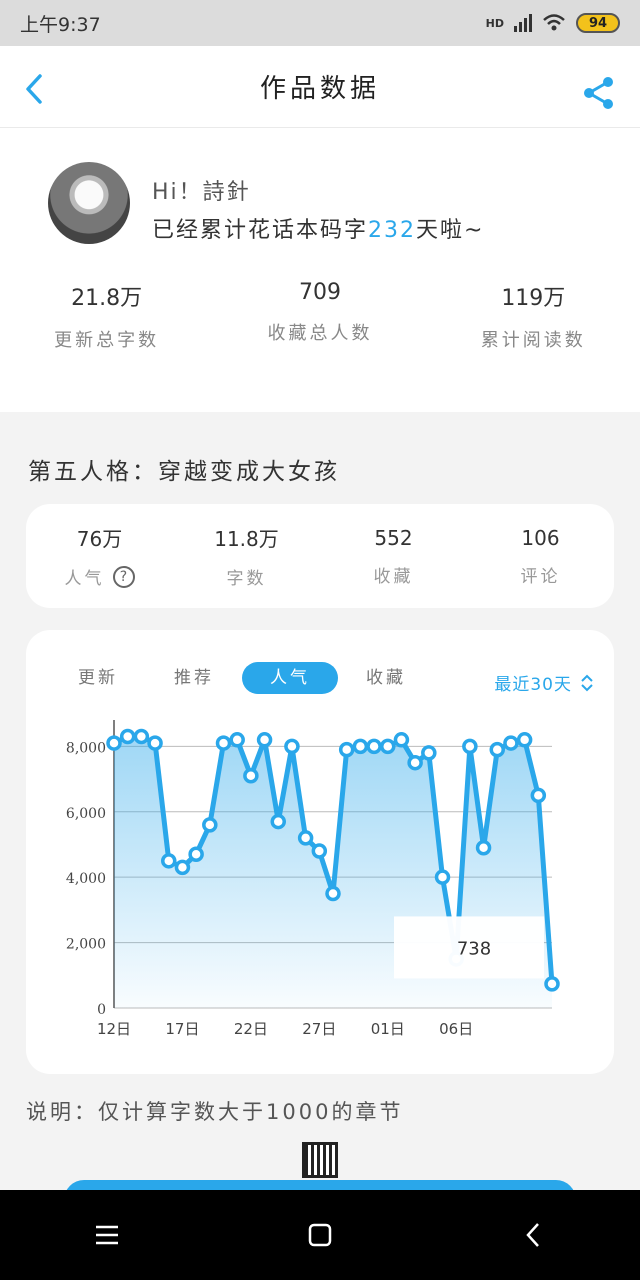 This screenshot has width=640, height=1280. Describe the element at coordinates (320, 23) in the screenshot. I see `status-bar: 上午9:37 HD 94` at that location.